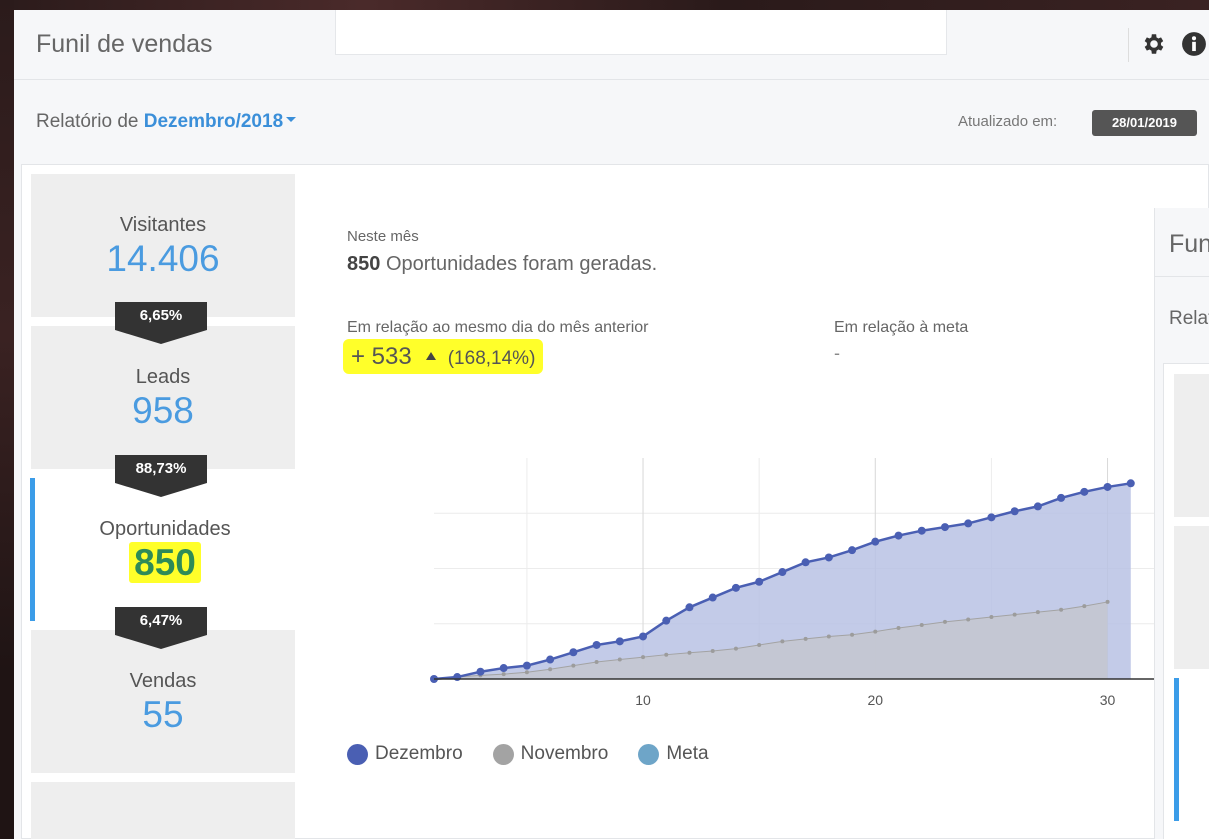 This screenshot has width=1209, height=839. I want to click on stage-name: Leads, so click(163, 377).